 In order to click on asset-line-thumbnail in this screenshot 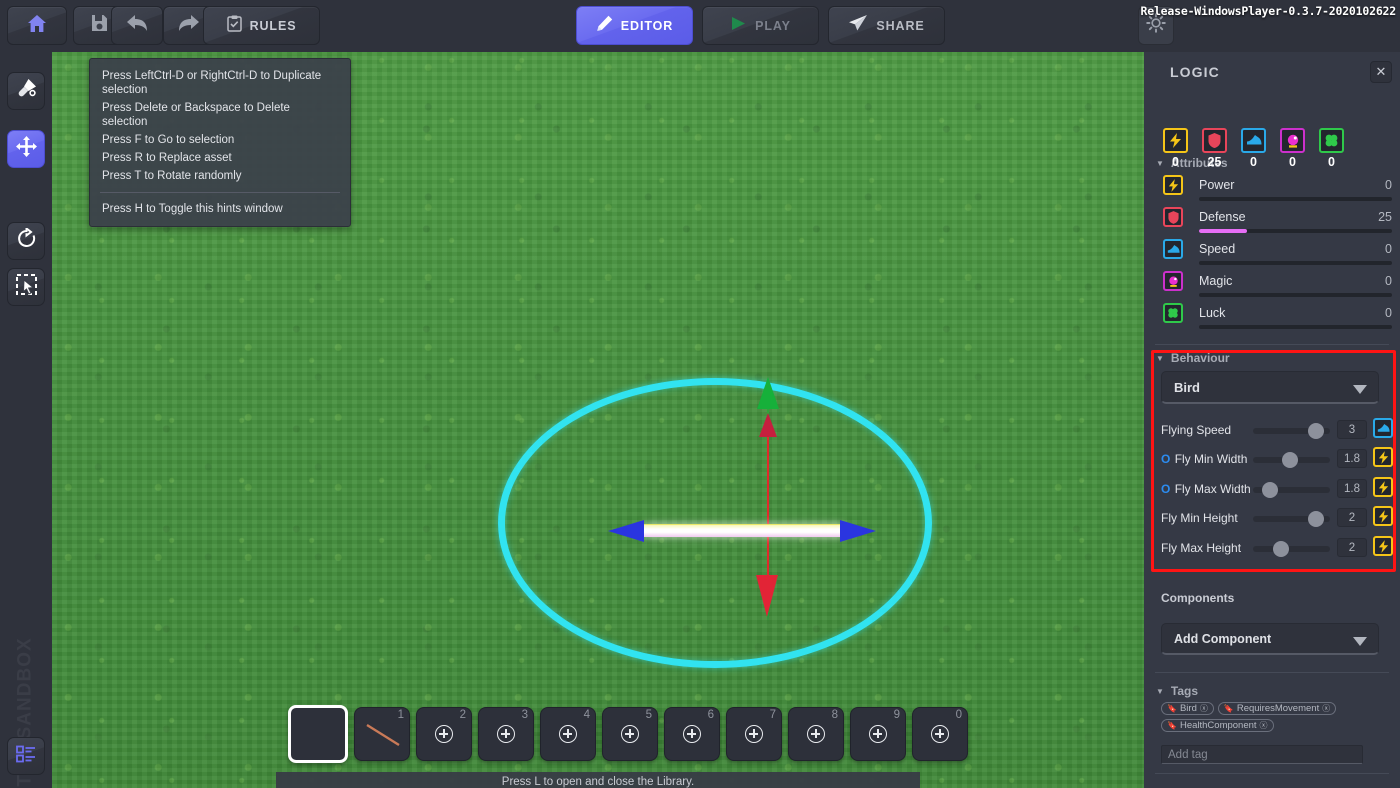, I will do `click(383, 735)`.